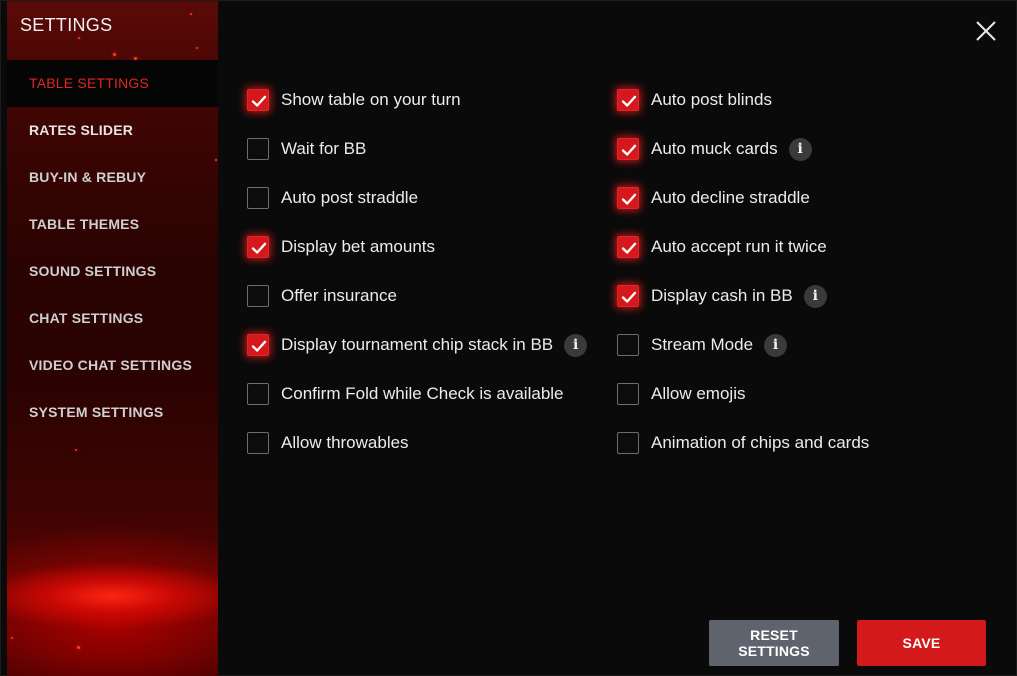 This screenshot has height=676, width=1017. What do you see at coordinates (112, 130) in the screenshot?
I see `nav-item-rates-slider: RATES SLIDER` at bounding box center [112, 130].